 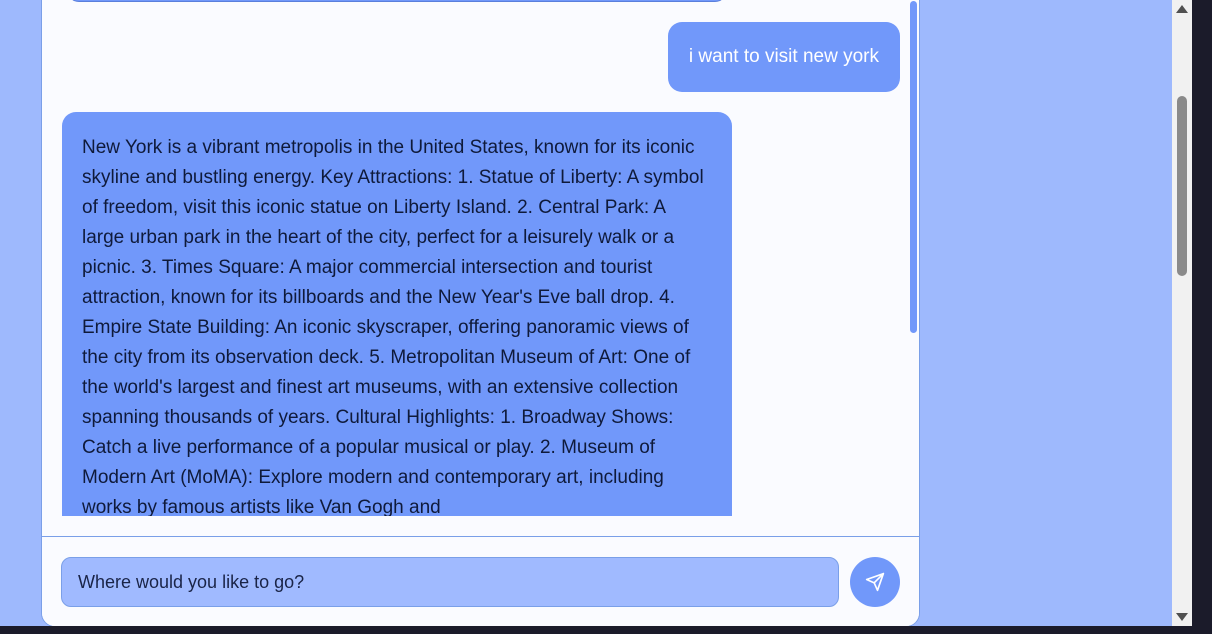 I want to click on user-message-bubble: i want to visit new york, so click(x=783, y=57).